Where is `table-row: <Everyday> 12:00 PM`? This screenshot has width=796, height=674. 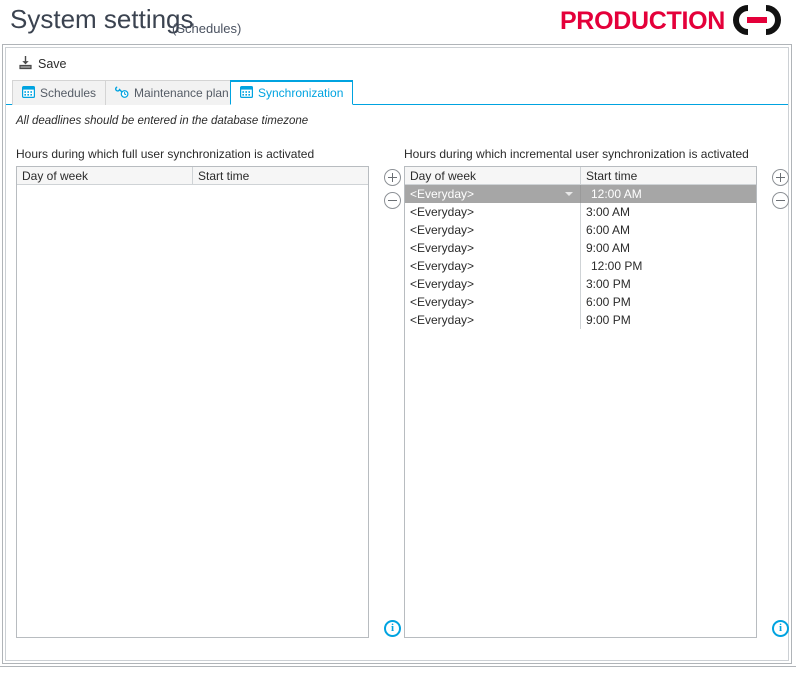 table-row: <Everyday> 12:00 PM is located at coordinates (580, 266).